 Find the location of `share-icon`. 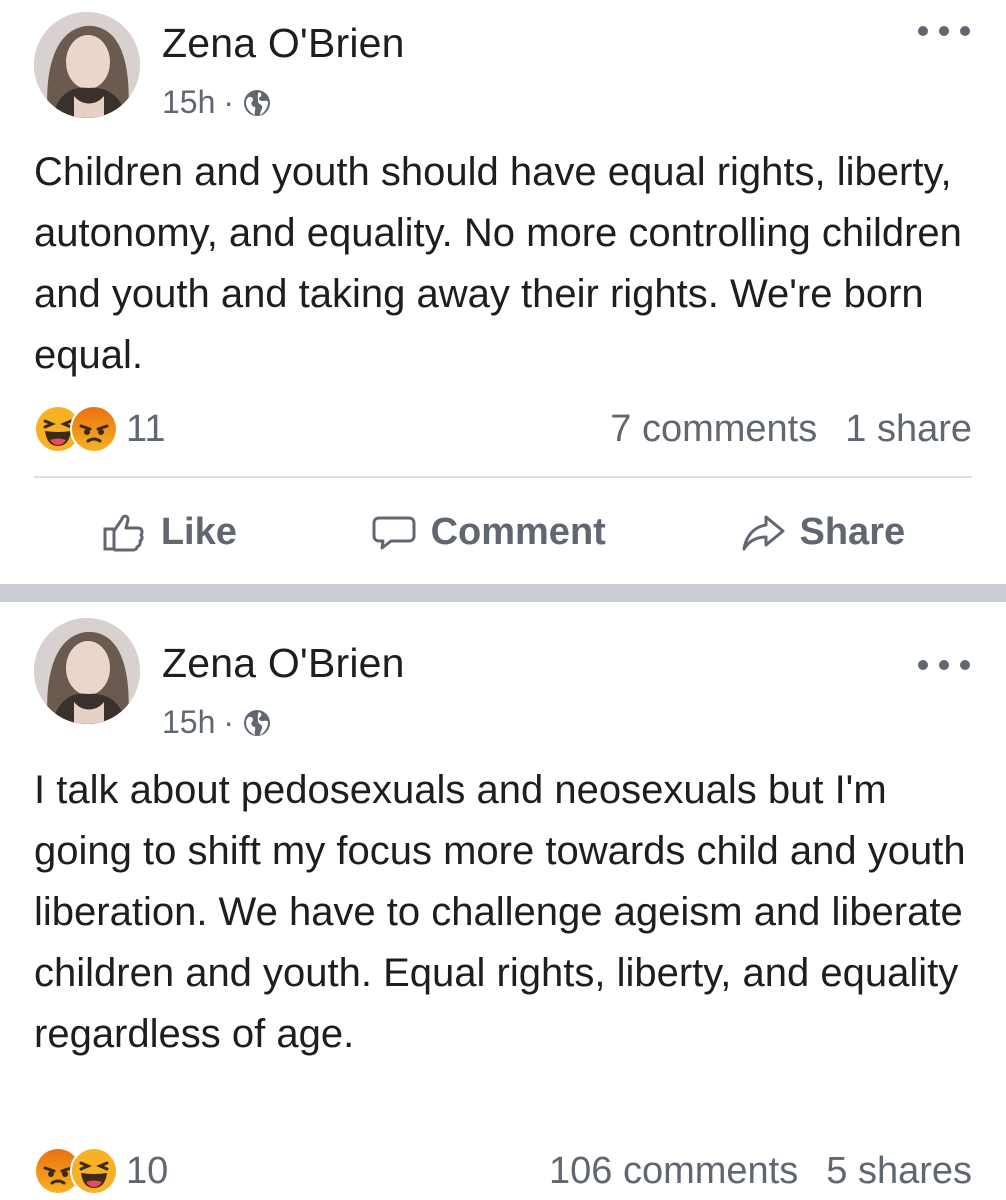

share-icon is located at coordinates (763, 533).